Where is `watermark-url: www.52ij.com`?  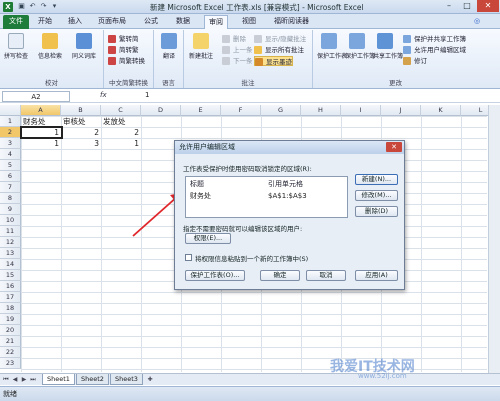 watermark-url: www.52ij.com is located at coordinates (382, 376).